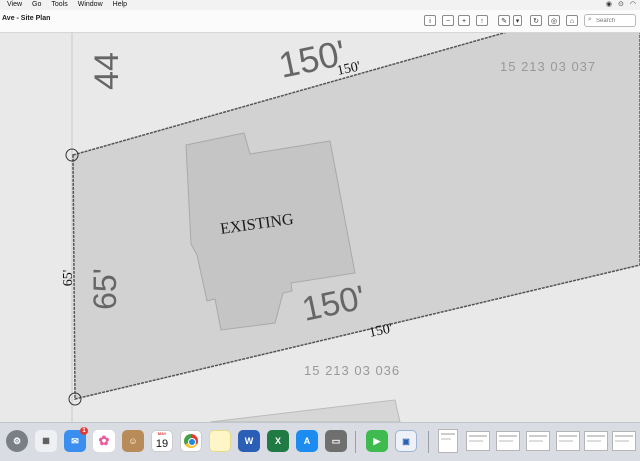  What do you see at coordinates (220, 441) in the screenshot?
I see `notes-icon` at bounding box center [220, 441].